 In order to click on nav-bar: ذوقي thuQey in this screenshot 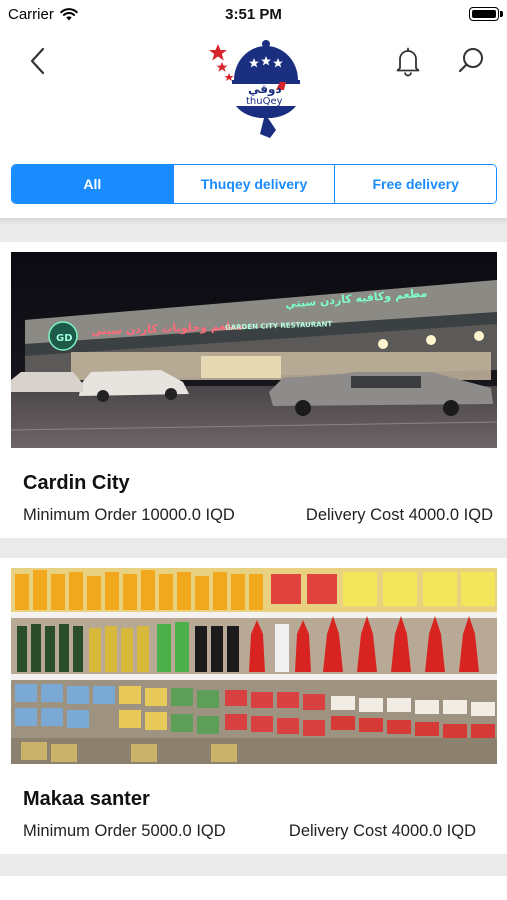, I will do `click(253, 86)`.